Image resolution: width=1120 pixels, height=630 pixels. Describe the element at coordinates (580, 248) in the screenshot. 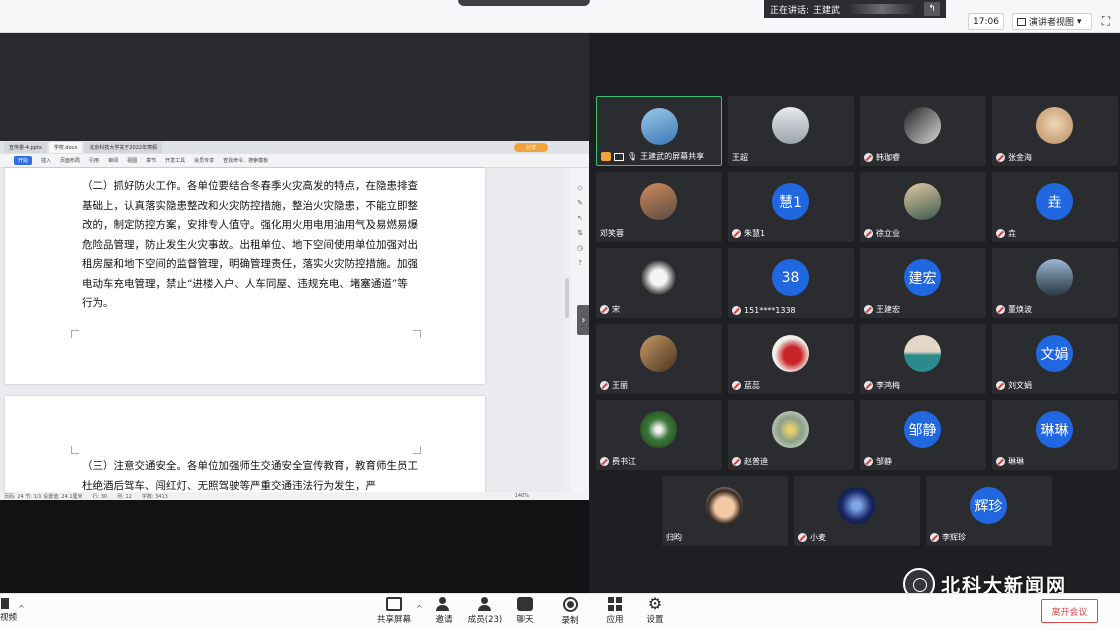

I see `history-icon: ◷` at that location.